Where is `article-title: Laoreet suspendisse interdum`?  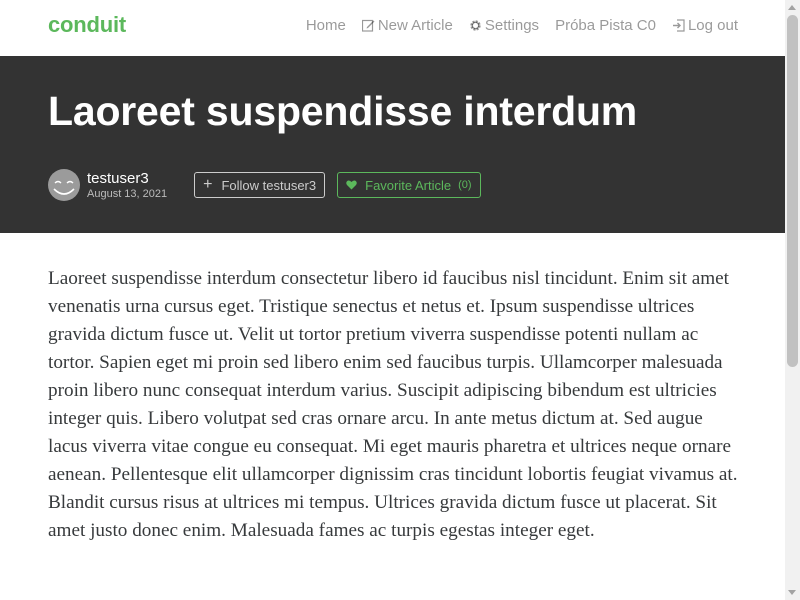 article-title: Laoreet suspendisse interdum is located at coordinates (343, 111).